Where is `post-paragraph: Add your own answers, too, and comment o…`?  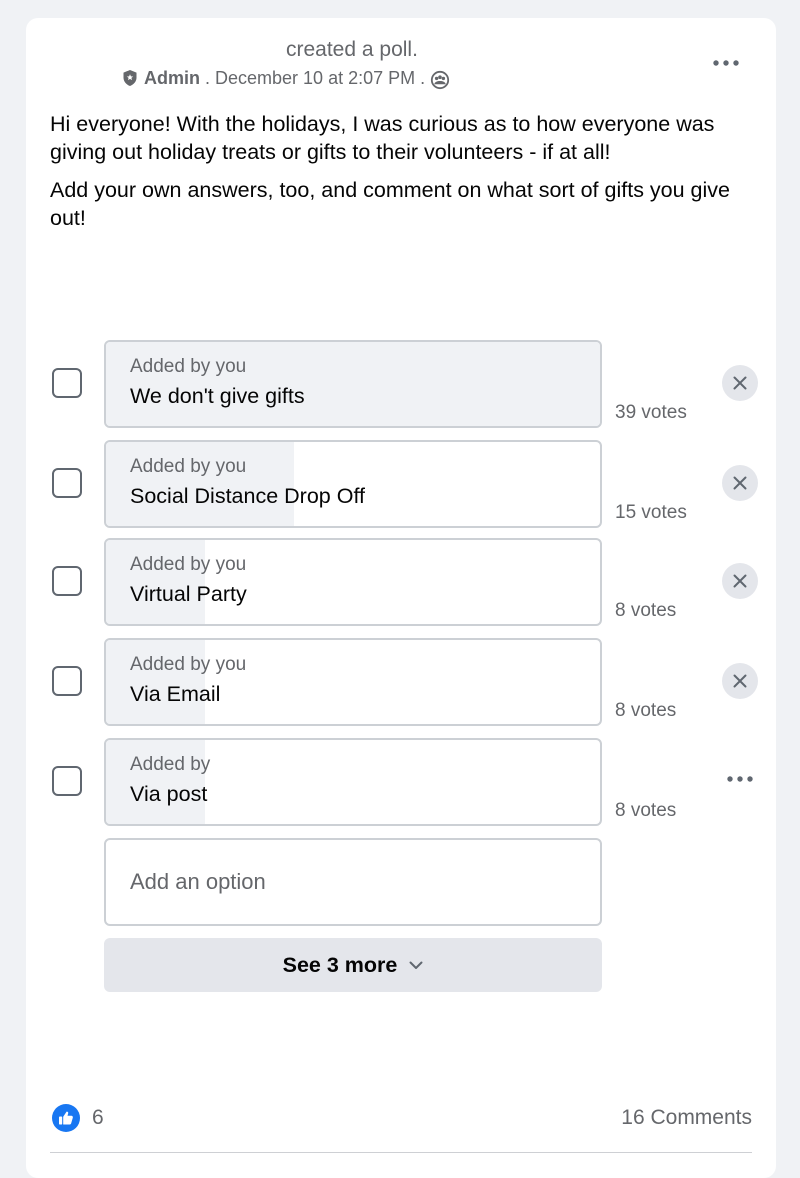 post-paragraph: Add your own answers, too, and comment o… is located at coordinates (390, 204).